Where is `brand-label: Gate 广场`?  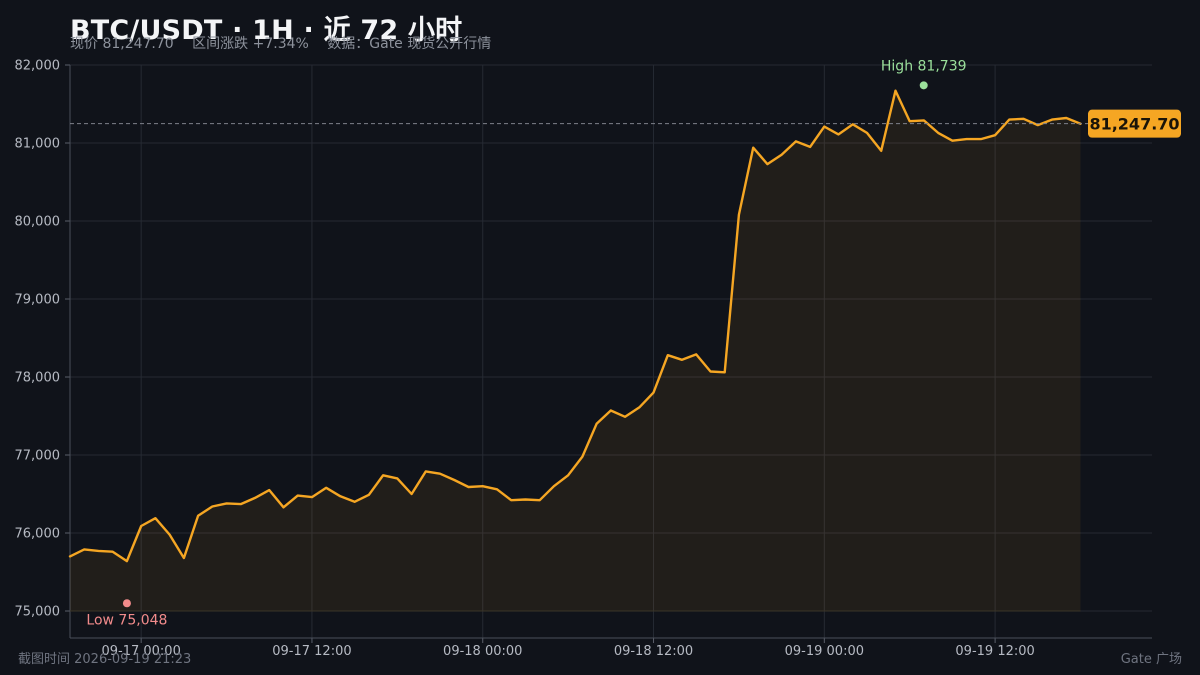
brand-label: Gate 广场 is located at coordinates (1151, 659).